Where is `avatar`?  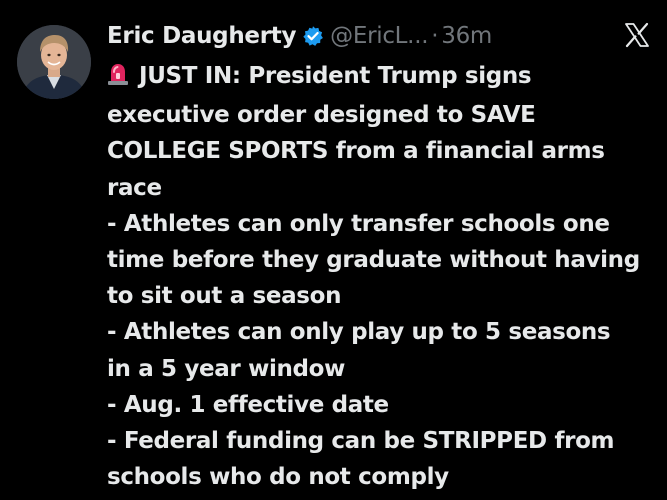 avatar is located at coordinates (54, 62).